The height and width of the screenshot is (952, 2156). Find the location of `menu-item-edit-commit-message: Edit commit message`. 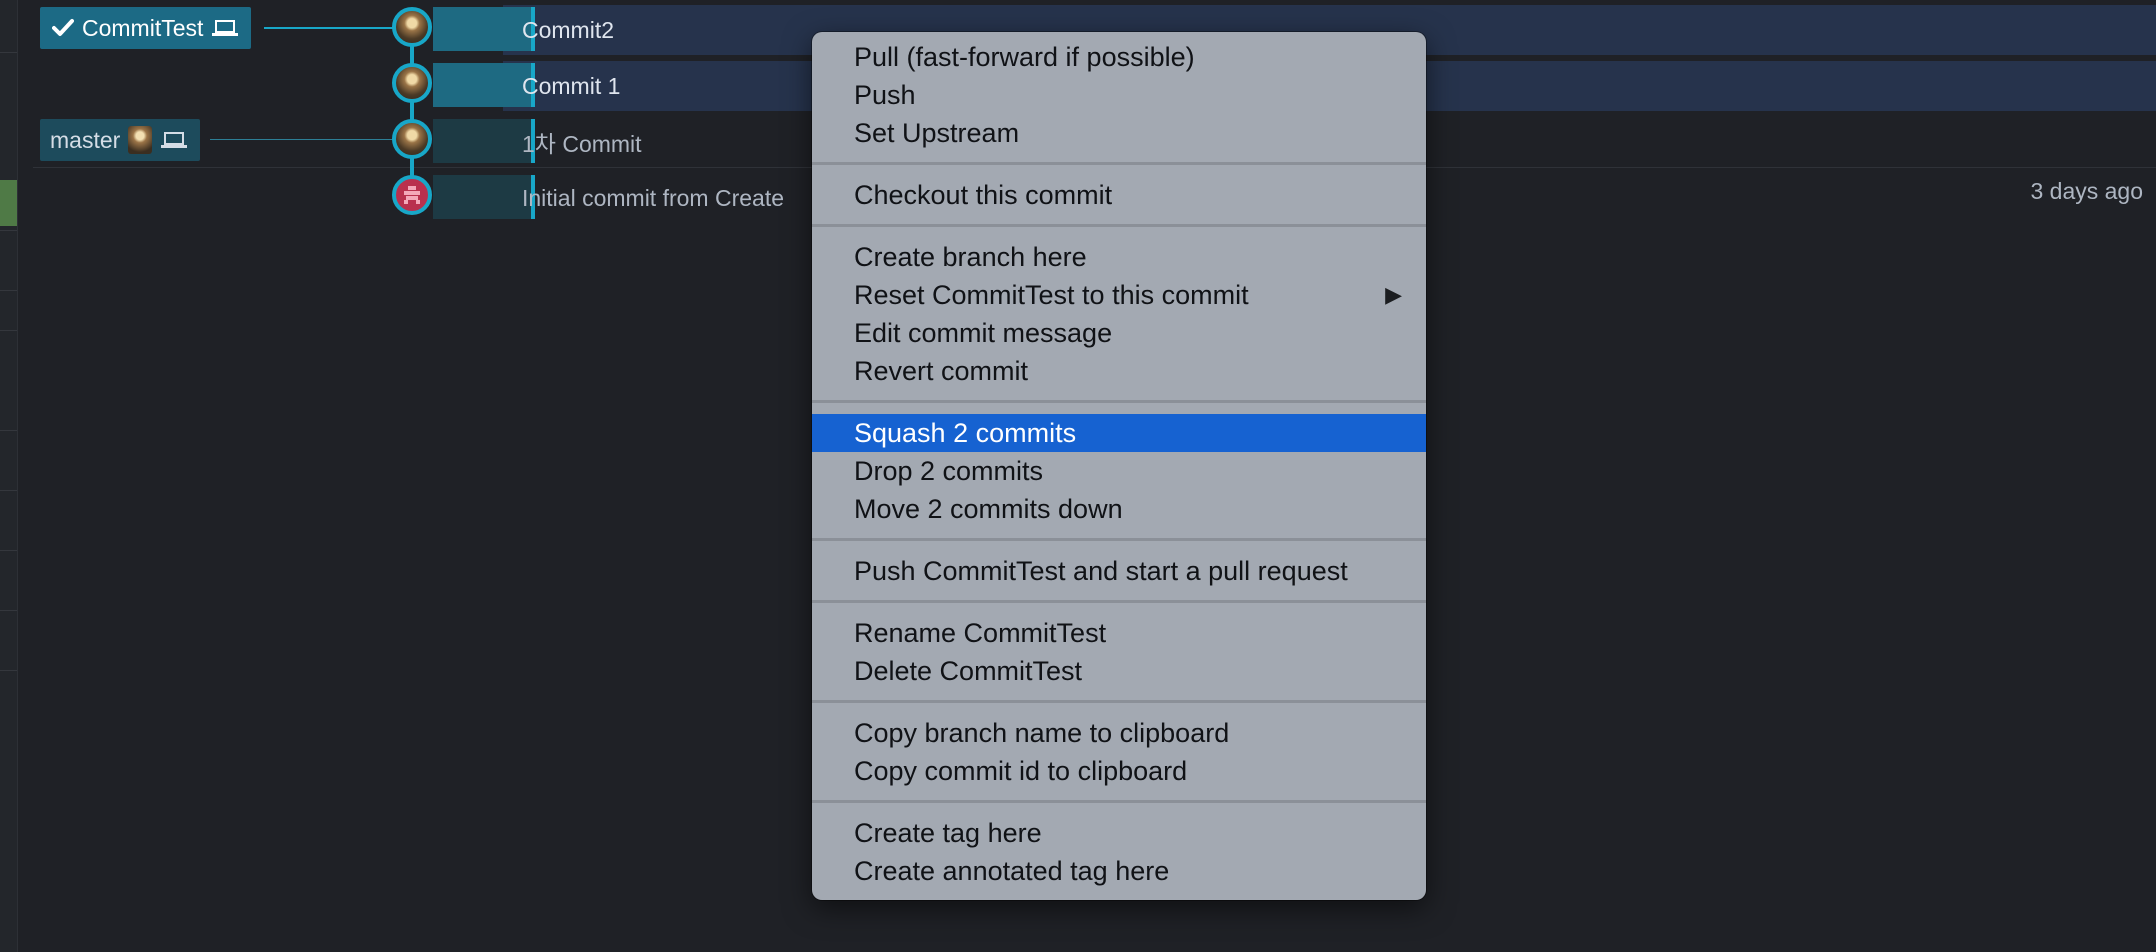

menu-item-edit-commit-message: Edit commit message is located at coordinates (1119, 333).